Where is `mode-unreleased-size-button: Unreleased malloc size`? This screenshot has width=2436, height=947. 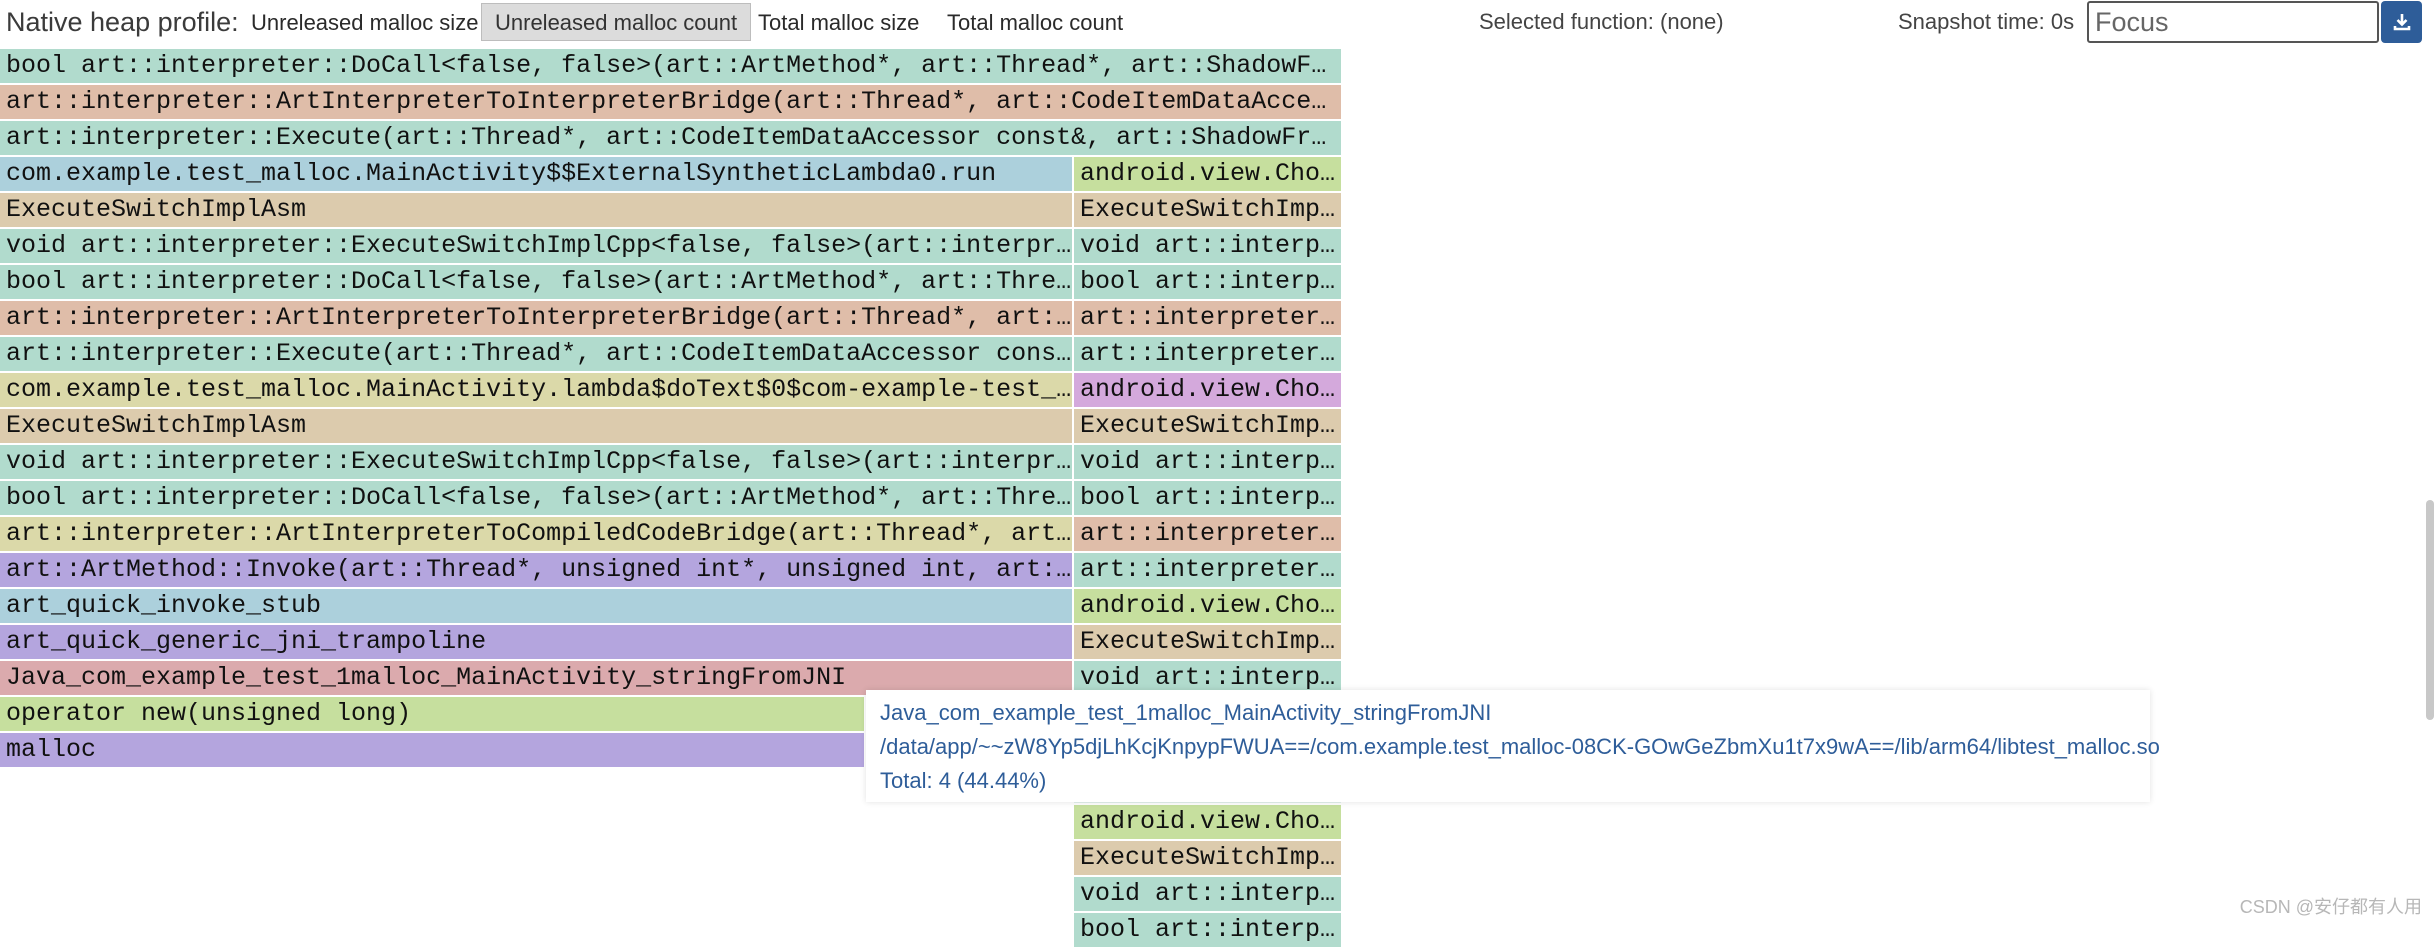
mode-unreleased-size-button: Unreleased malloc size is located at coordinates (364, 22).